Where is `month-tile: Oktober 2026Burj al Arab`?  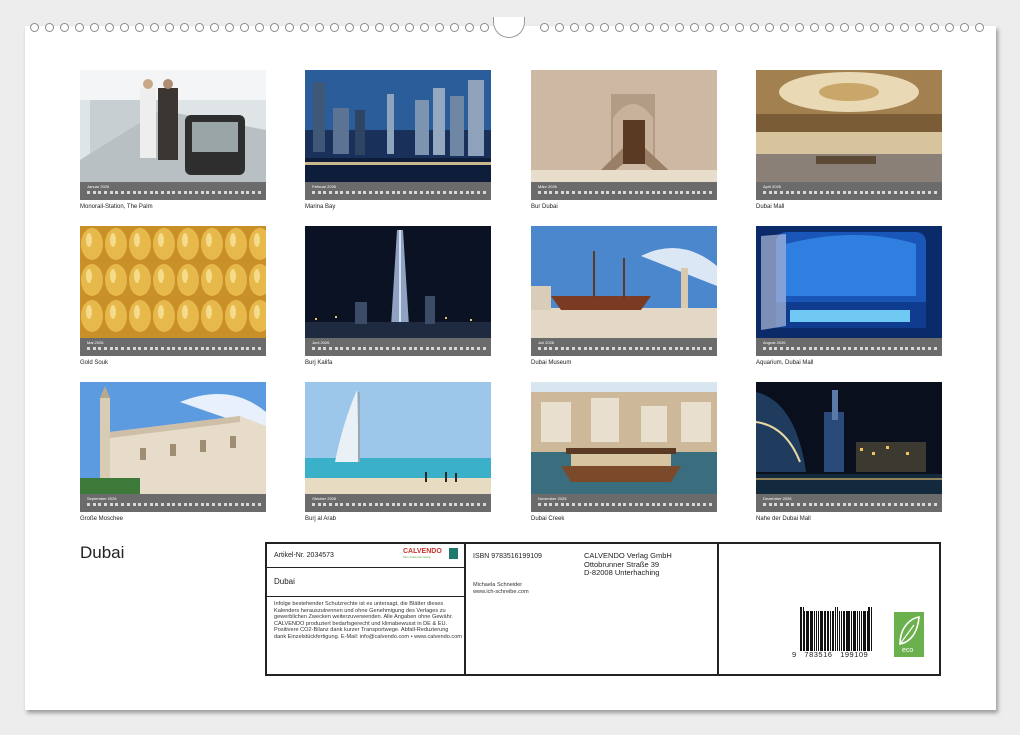 month-tile: Oktober 2026Burj al Arab is located at coordinates (398, 452).